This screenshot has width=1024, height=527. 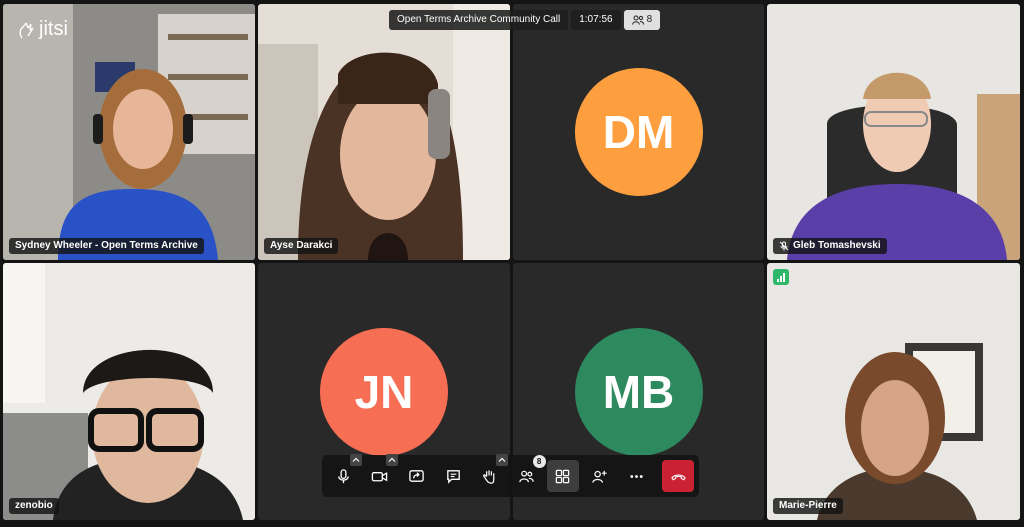 I want to click on camera-button, so click(x=381, y=473).